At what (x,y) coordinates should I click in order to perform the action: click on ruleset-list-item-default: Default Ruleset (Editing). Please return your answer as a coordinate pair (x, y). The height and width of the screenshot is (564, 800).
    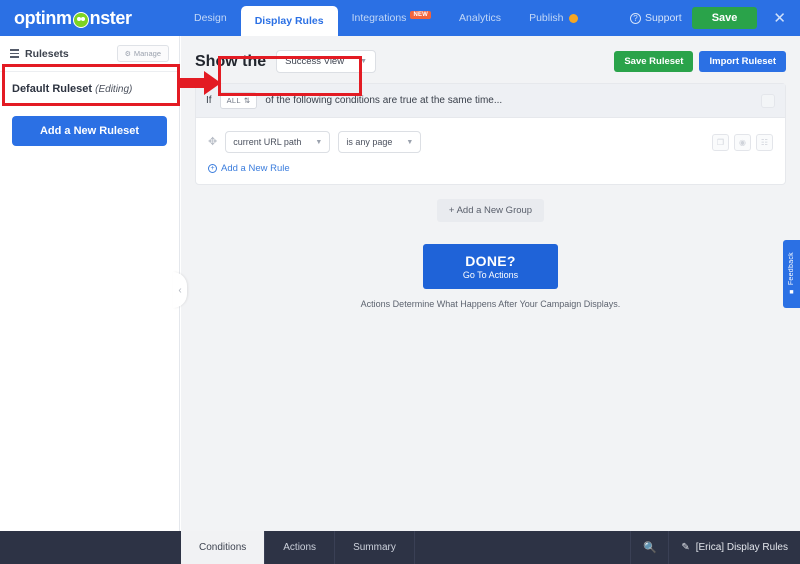
    Looking at the image, I should click on (89, 89).